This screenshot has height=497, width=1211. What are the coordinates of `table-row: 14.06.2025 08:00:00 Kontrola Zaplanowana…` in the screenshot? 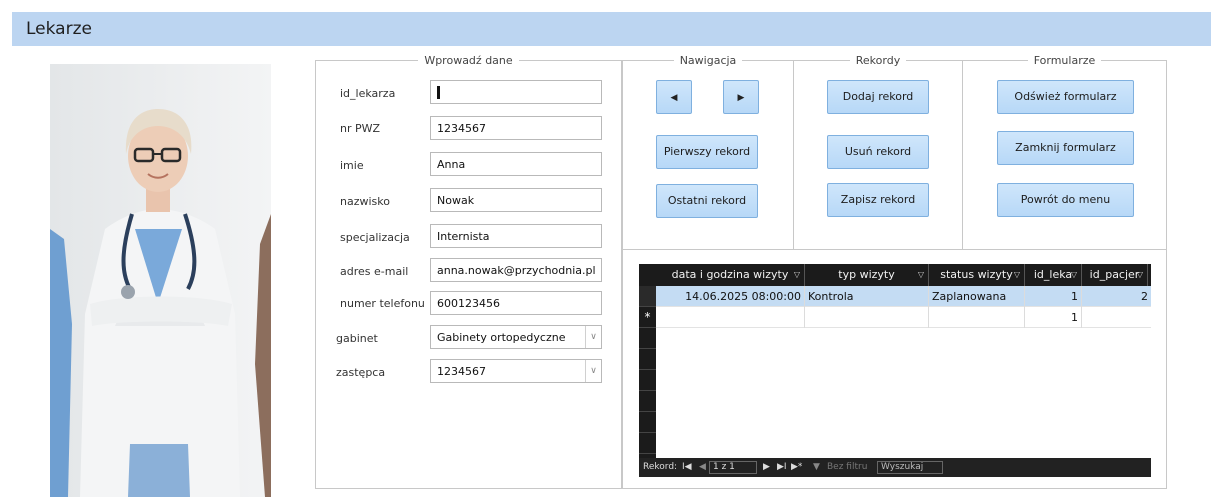 It's located at (903, 296).